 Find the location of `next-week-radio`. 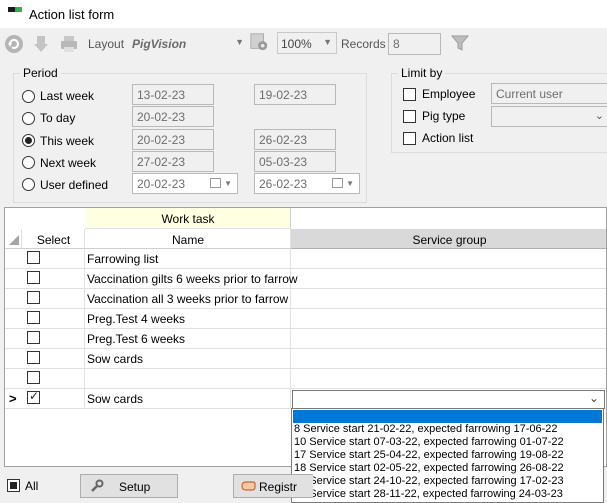

next-week-radio is located at coordinates (28, 162).